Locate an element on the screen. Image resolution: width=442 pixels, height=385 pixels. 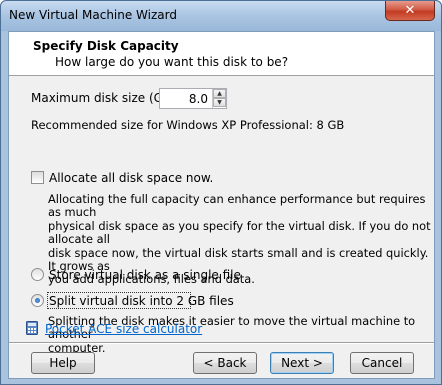
back-button-label: < Back is located at coordinates (225, 363).